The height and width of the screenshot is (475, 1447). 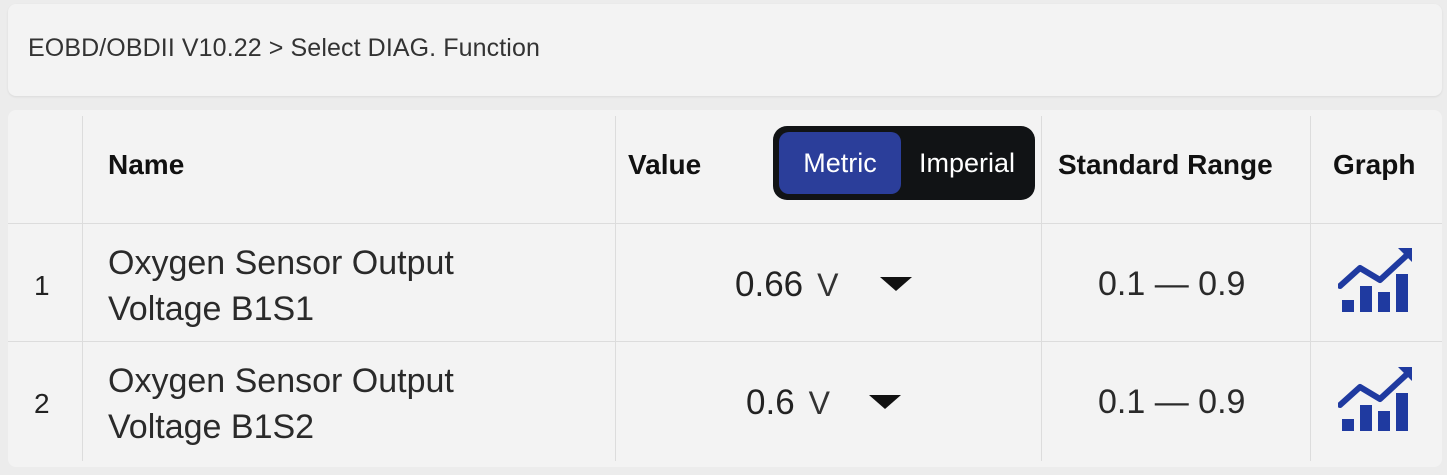 What do you see at coordinates (1374, 164) in the screenshot?
I see `header-graph: Graph` at bounding box center [1374, 164].